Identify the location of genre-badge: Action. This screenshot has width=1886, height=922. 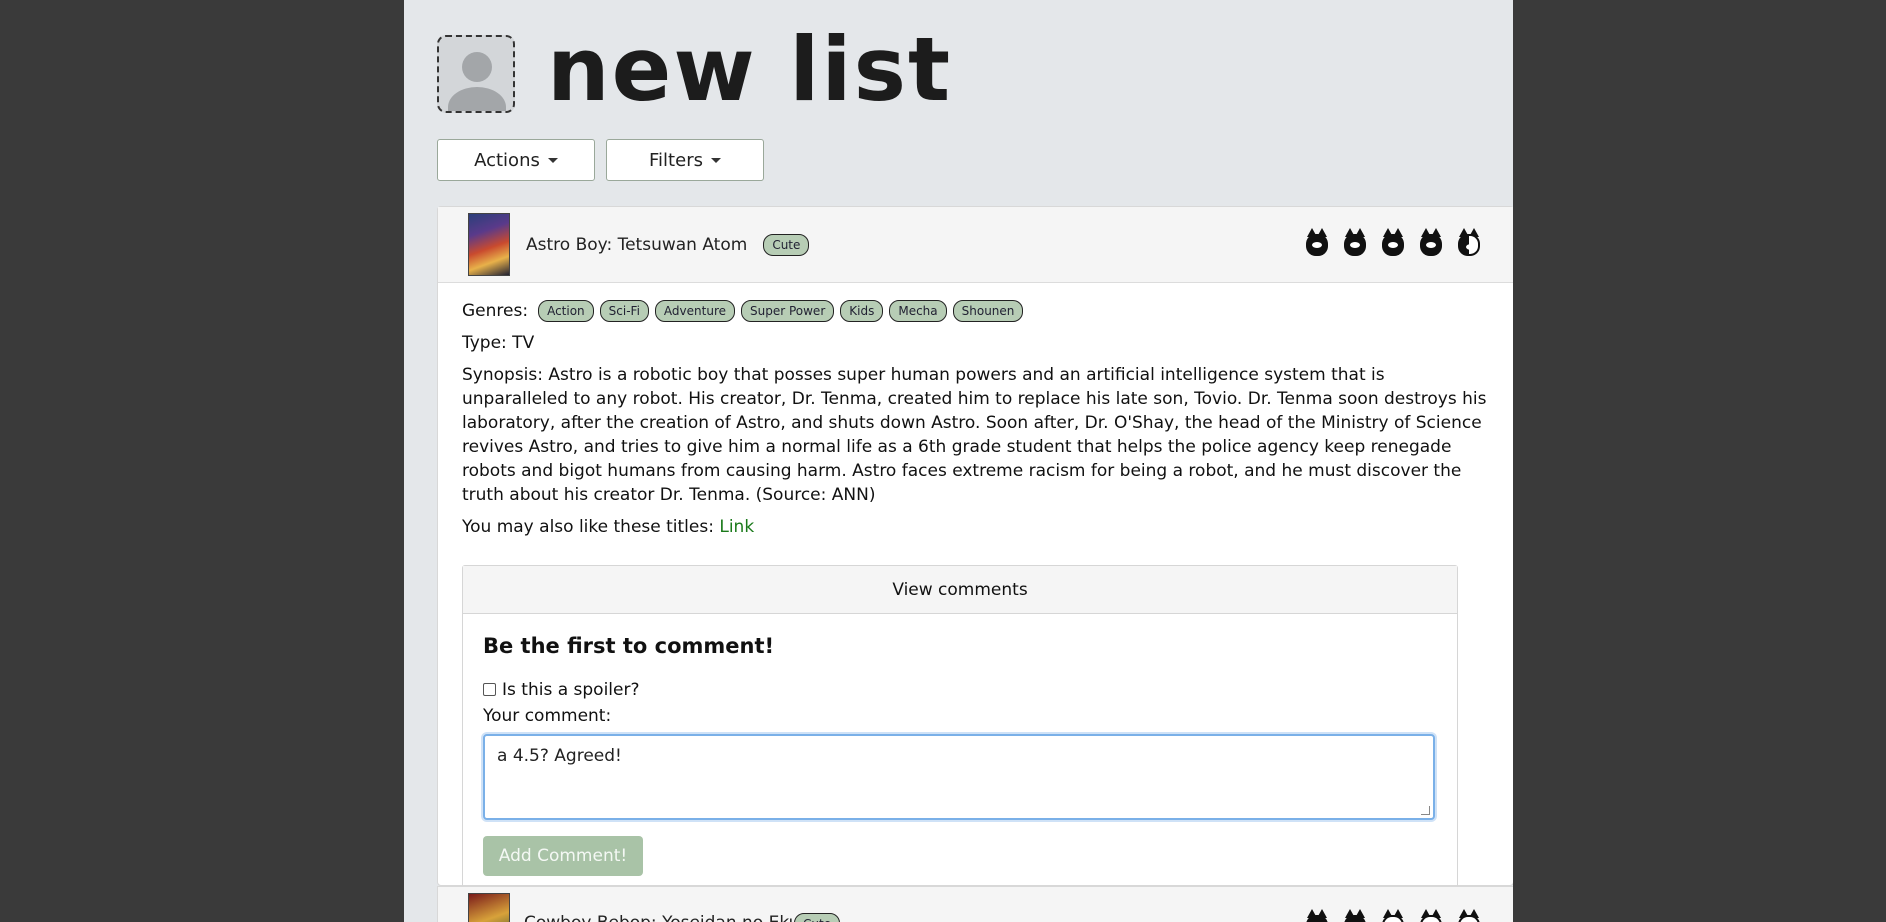
(566, 311).